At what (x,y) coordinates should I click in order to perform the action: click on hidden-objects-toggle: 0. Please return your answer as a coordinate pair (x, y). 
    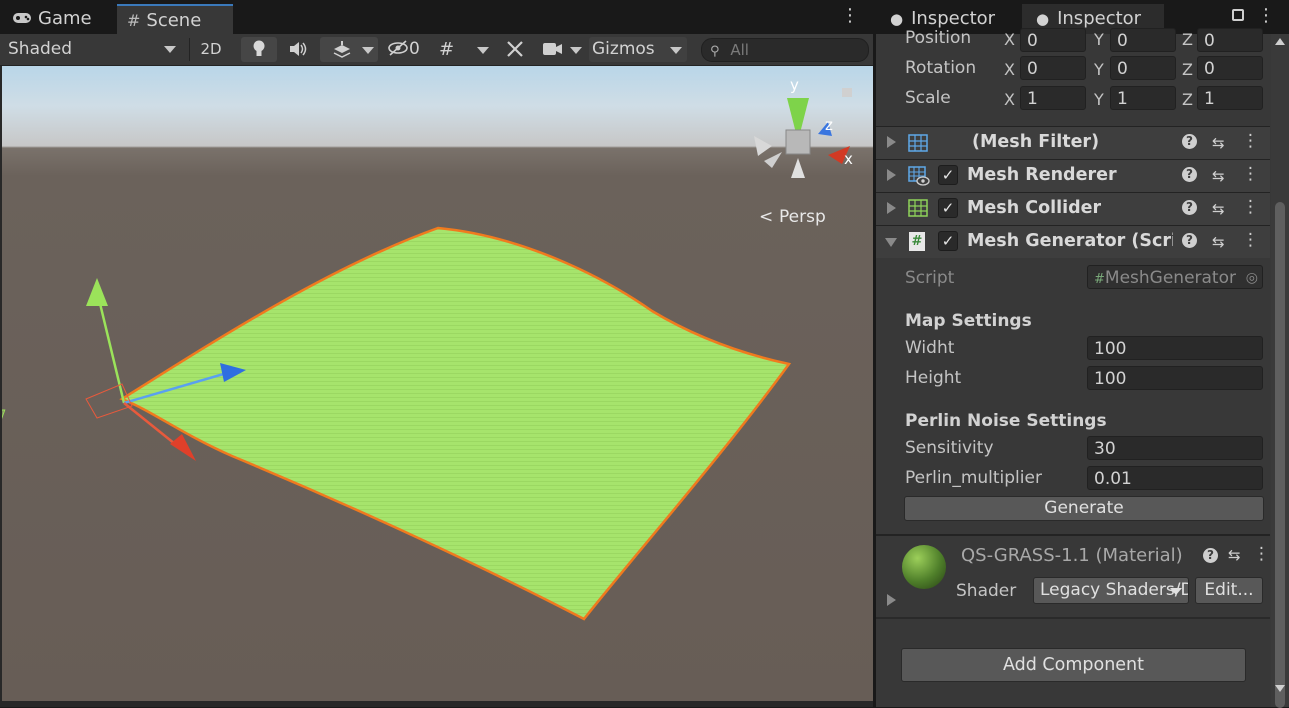
    Looking at the image, I should click on (408, 49).